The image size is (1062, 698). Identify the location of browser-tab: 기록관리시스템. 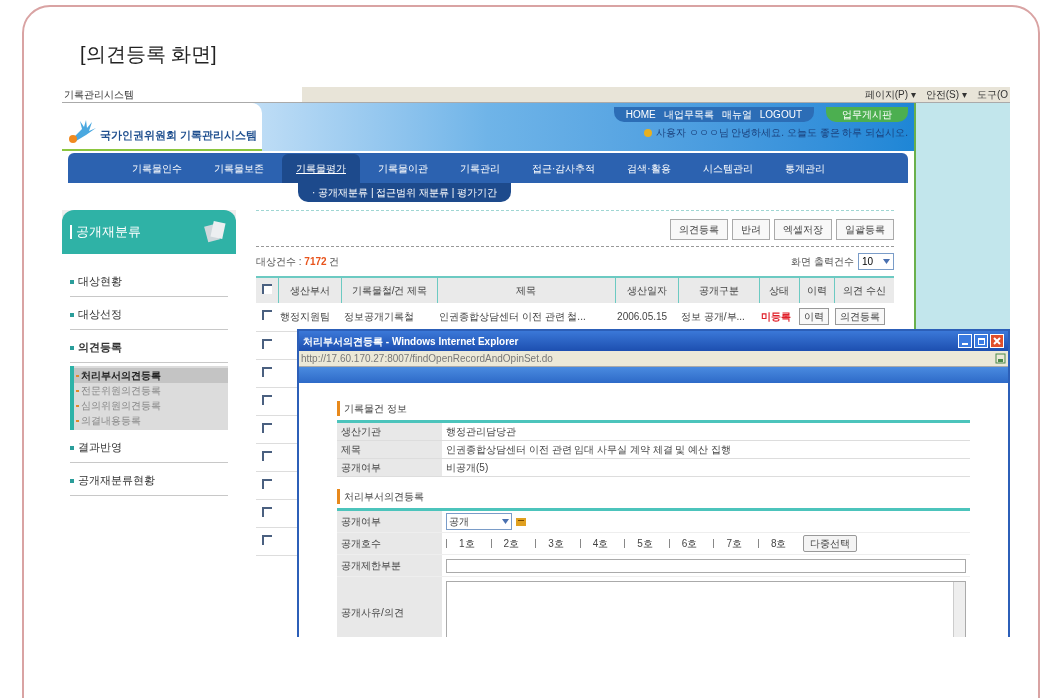
(182, 94).